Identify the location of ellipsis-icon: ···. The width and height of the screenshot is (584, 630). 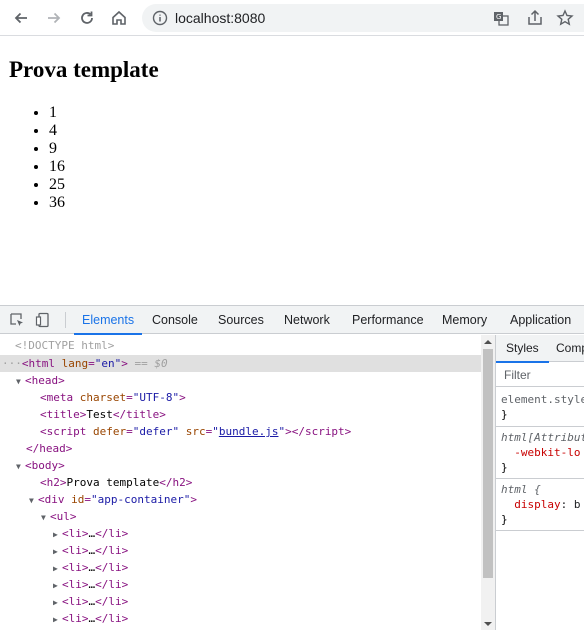
(12, 363).